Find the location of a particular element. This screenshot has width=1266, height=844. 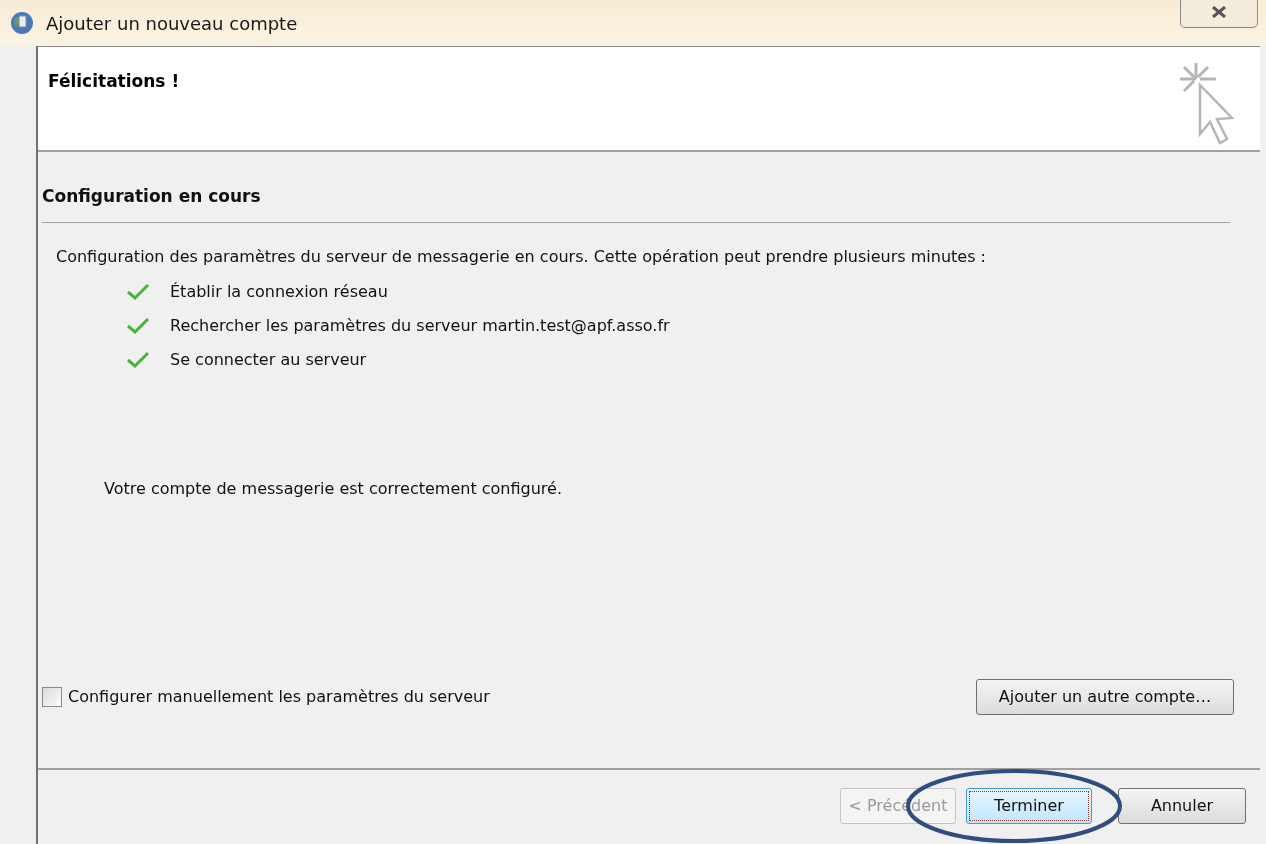

cancel-button: Annuler is located at coordinates (1182, 806).